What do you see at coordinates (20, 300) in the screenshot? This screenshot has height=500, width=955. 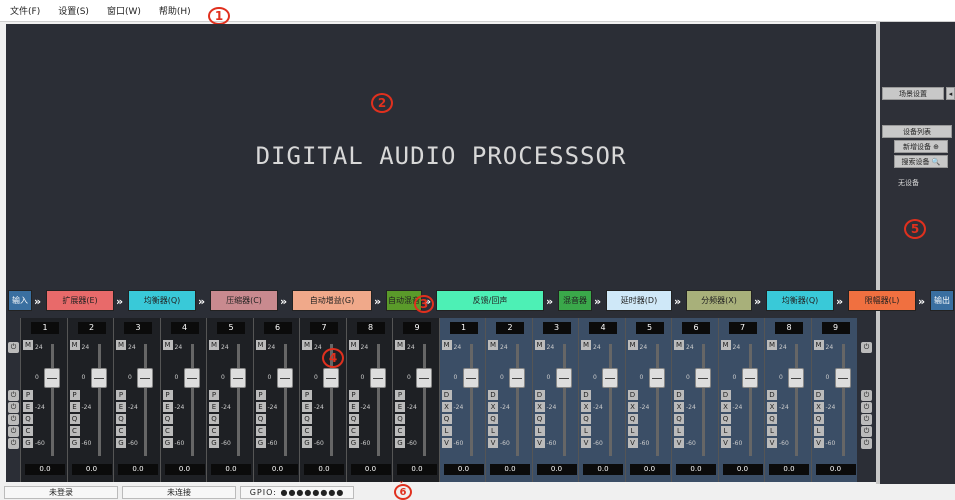 I see `chain-module-0: 输入` at bounding box center [20, 300].